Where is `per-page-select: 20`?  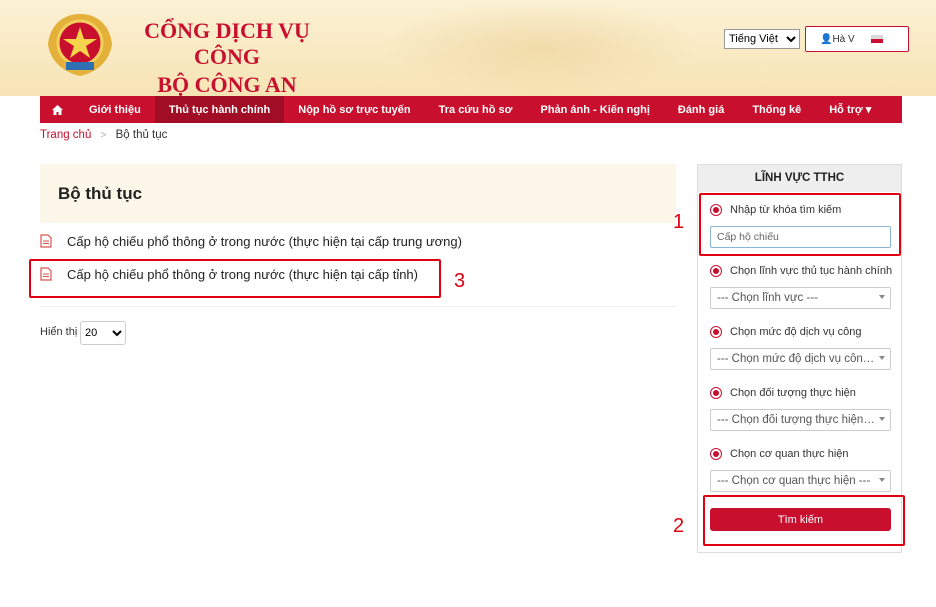 per-page-select: 20 is located at coordinates (103, 333).